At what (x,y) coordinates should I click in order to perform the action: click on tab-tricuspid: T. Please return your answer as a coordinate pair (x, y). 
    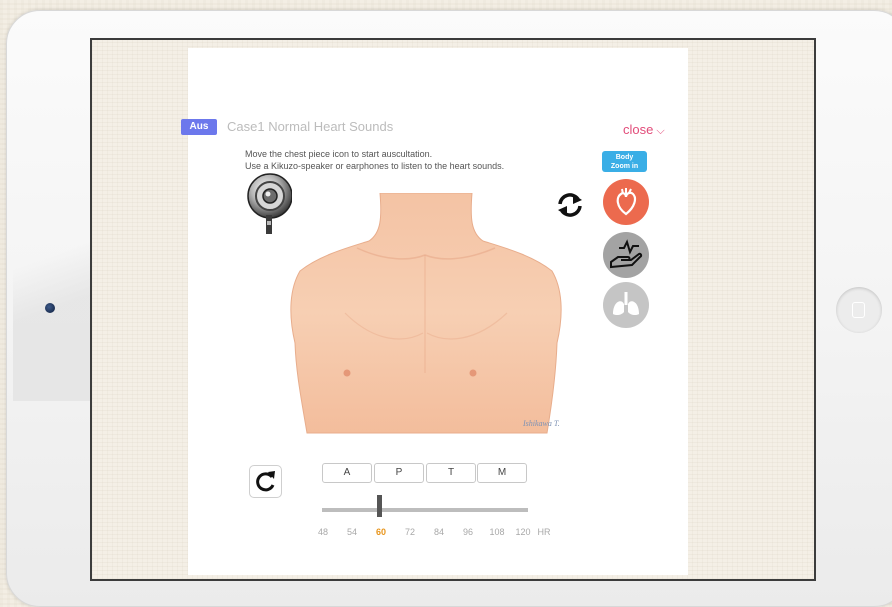
    Looking at the image, I should click on (451, 473).